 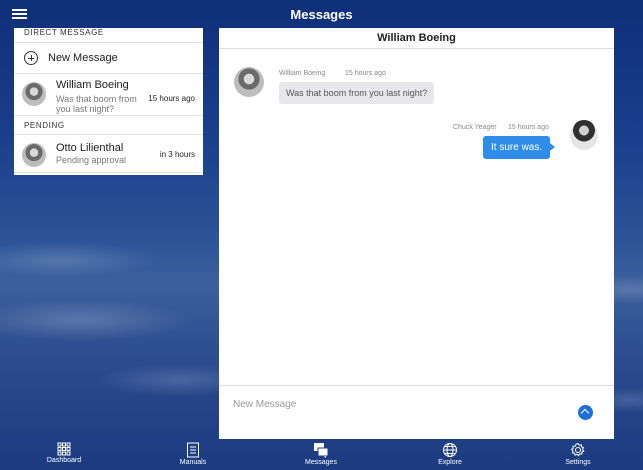 I want to click on conversation-name: William Boeing, so click(x=92, y=85).